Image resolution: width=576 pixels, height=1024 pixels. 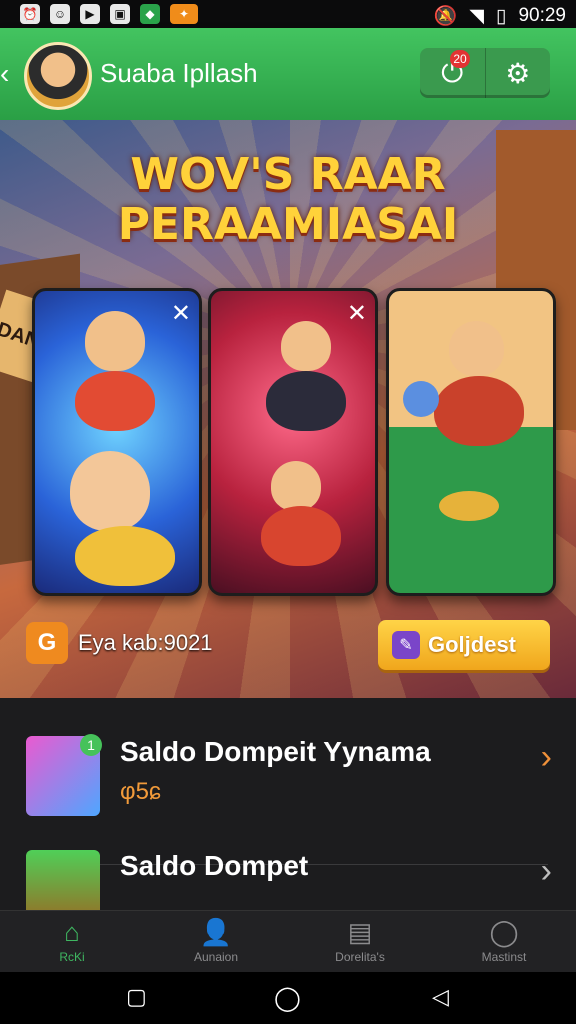 What do you see at coordinates (421, 399) in the screenshot?
I see `ball-icon` at bounding box center [421, 399].